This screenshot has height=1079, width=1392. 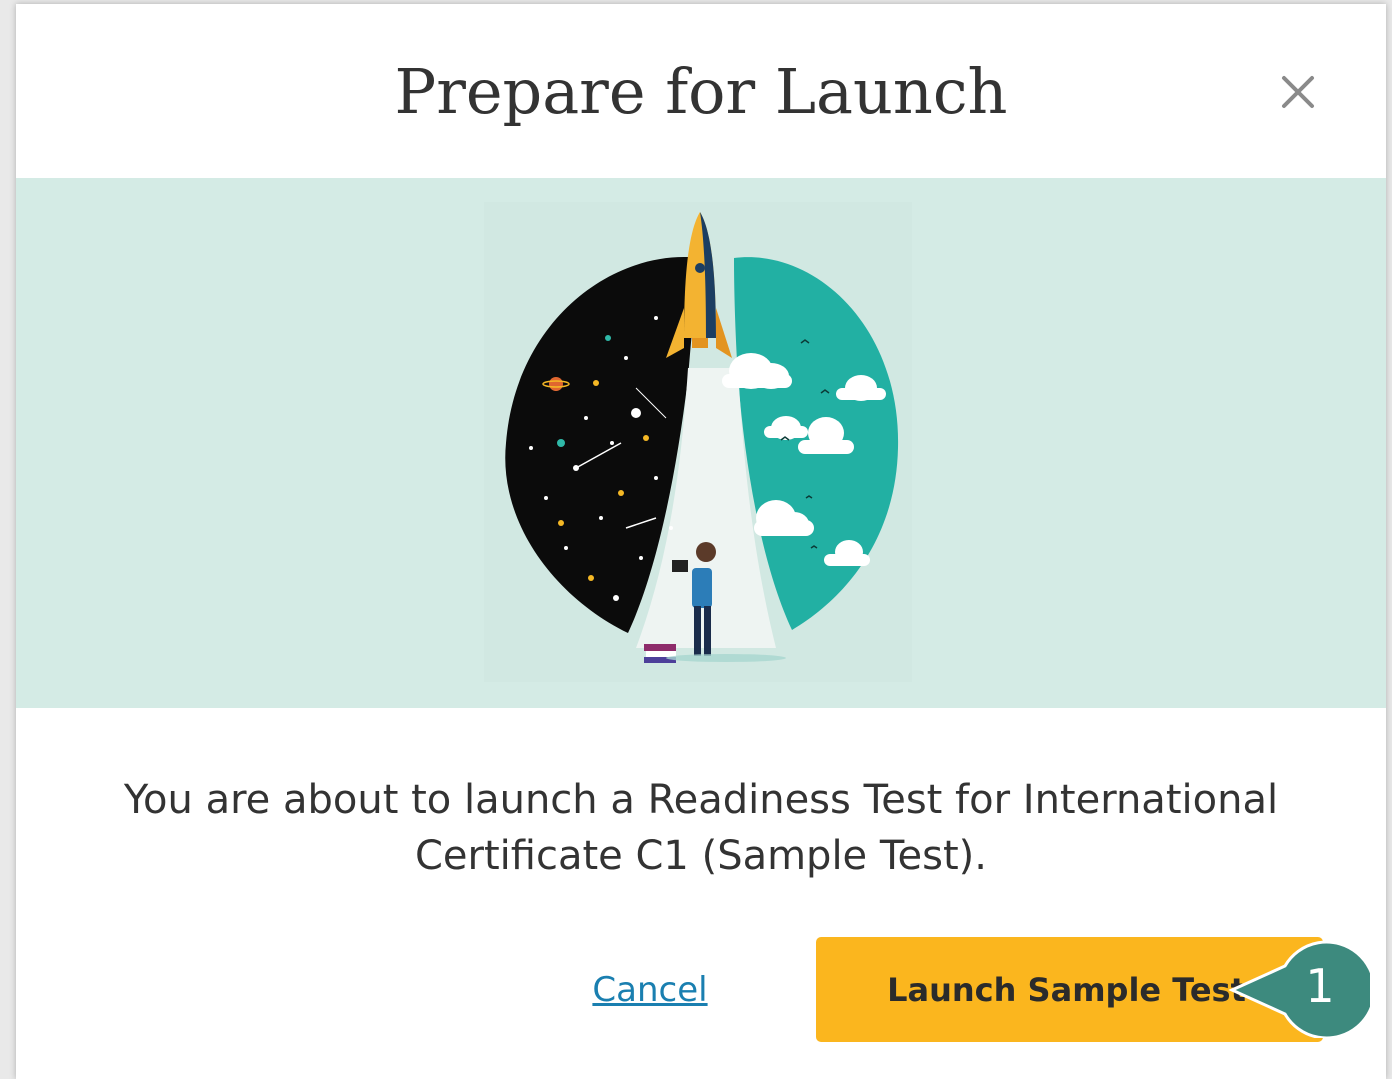 I want to click on rocket-launch-illustration, so click(x=698, y=442).